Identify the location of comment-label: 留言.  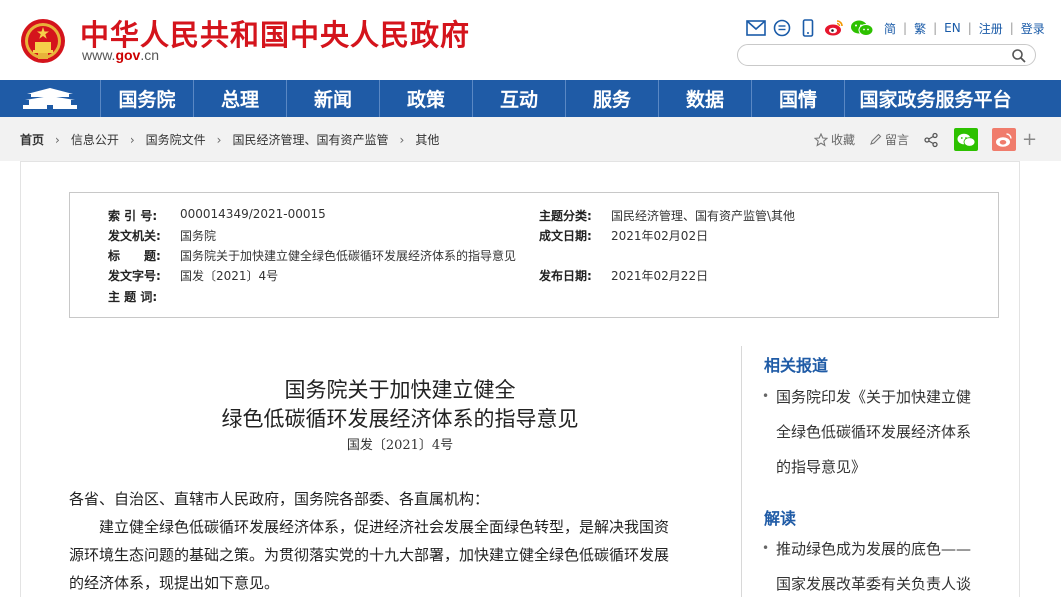
(897, 140).